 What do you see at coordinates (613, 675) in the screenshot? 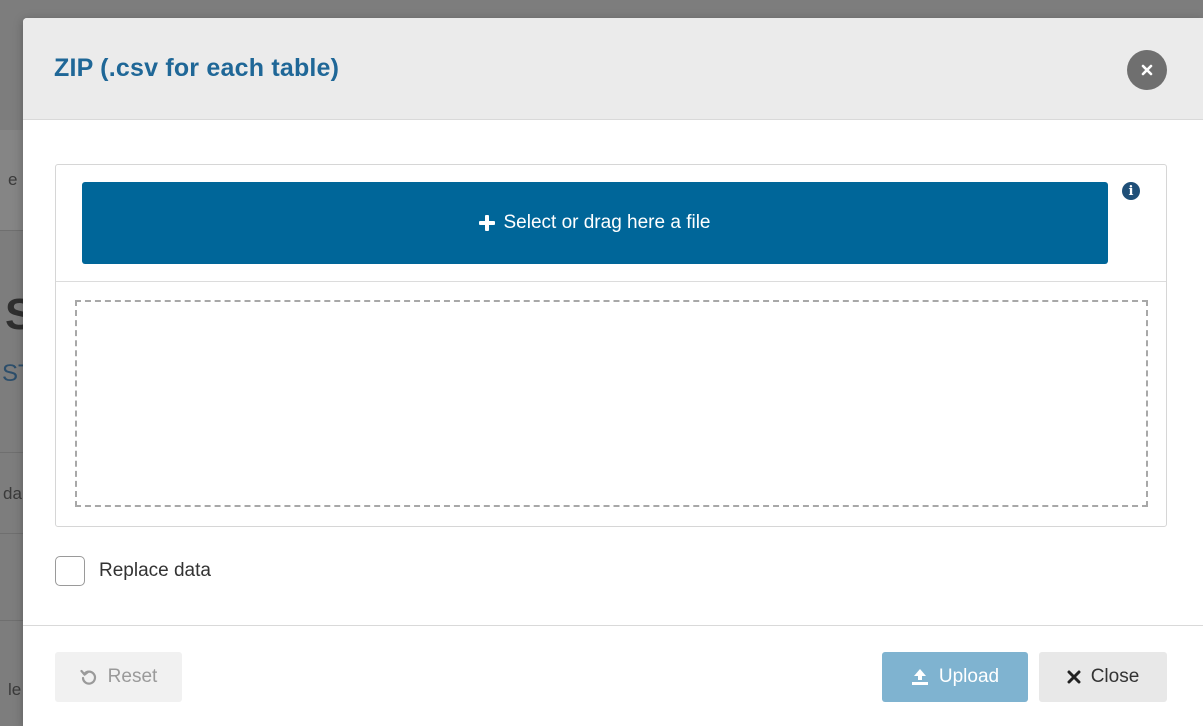
I see `modal-footer: Reset Upload Close` at bounding box center [613, 675].